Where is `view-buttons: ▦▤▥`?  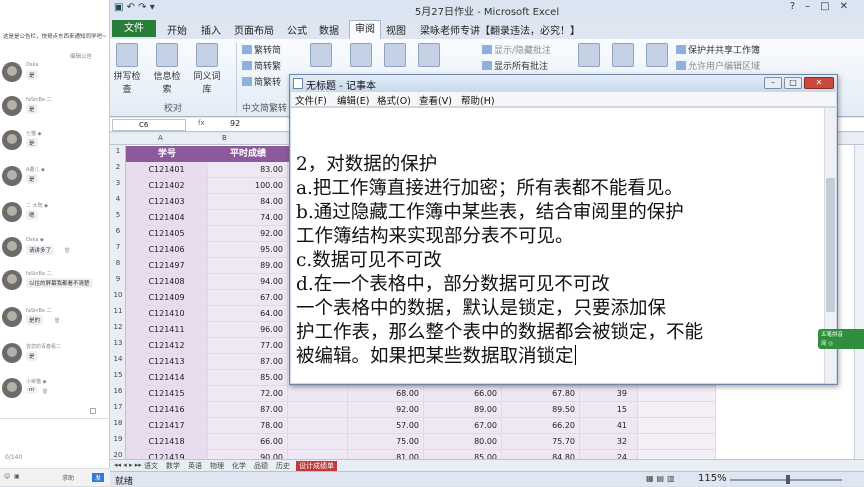
view-buttons: ▦▤▥ is located at coordinates (662, 478).